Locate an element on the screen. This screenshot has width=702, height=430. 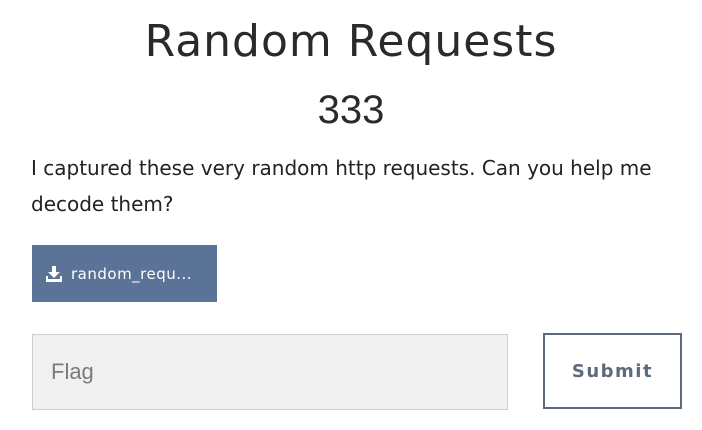
submit-button: Submit is located at coordinates (612, 371).